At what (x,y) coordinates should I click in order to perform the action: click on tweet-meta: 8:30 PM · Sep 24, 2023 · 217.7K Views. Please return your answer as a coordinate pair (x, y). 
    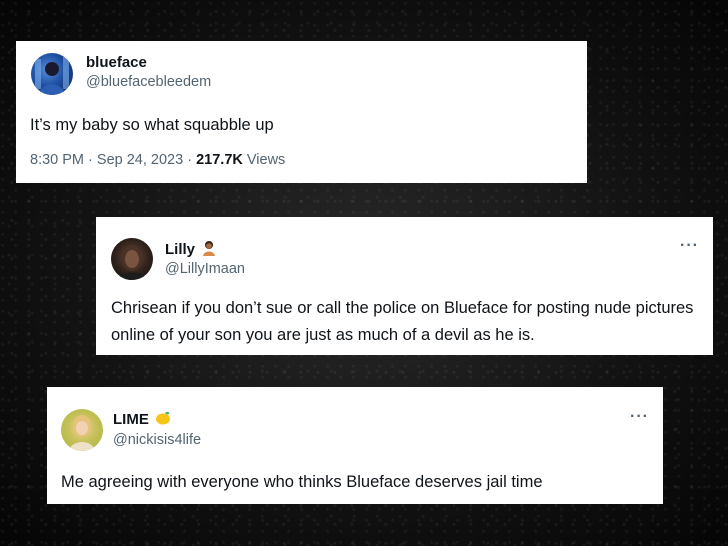
    Looking at the image, I should click on (157, 160).